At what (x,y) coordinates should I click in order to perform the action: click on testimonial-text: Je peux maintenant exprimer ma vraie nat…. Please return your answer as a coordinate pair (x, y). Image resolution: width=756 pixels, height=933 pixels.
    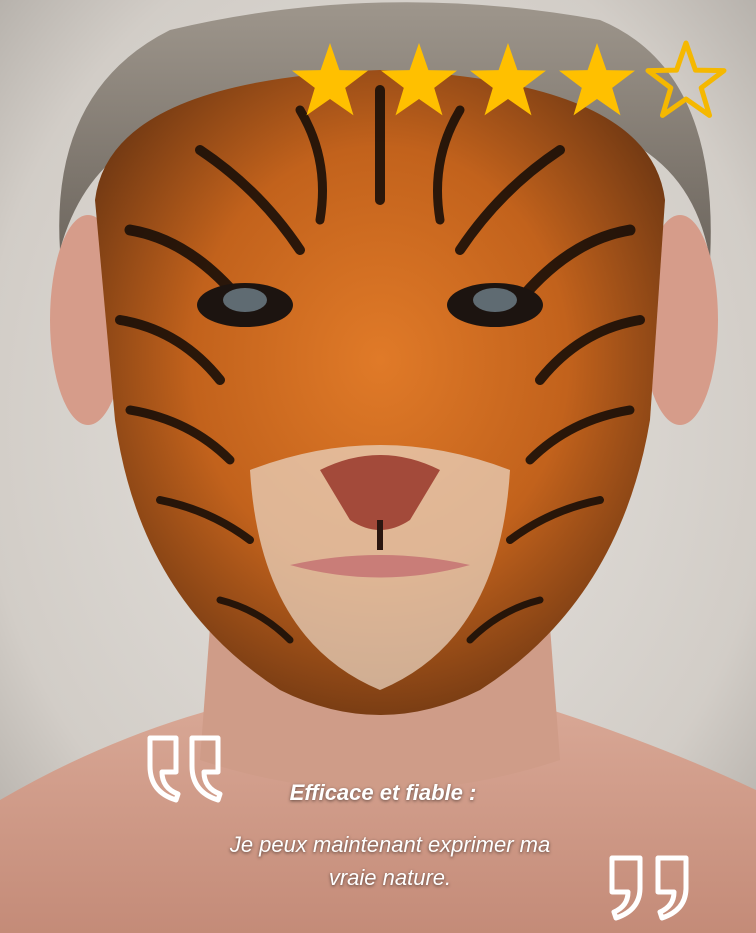
    Looking at the image, I should click on (390, 861).